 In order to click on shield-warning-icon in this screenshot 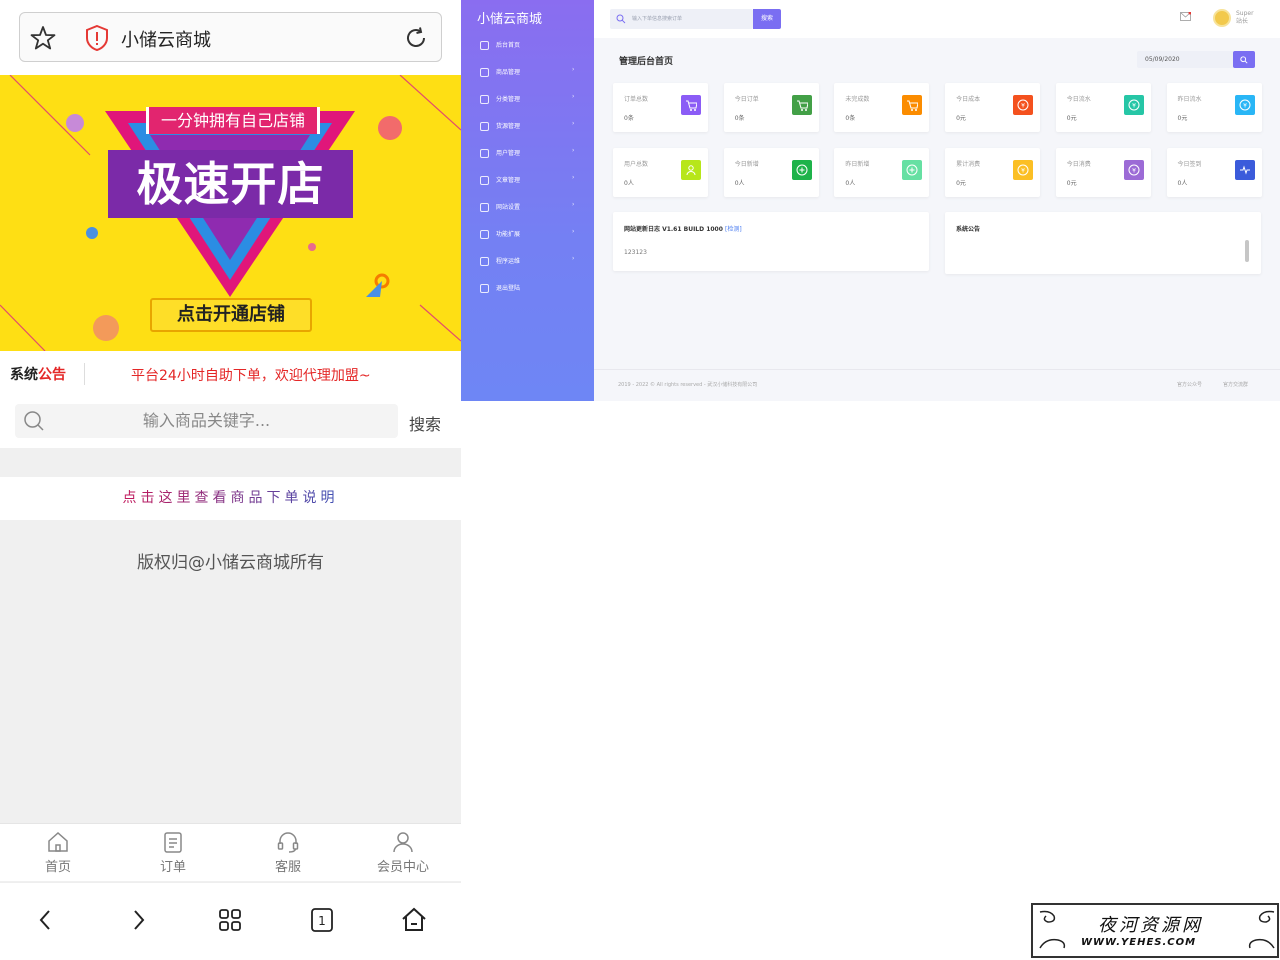, I will do `click(97, 38)`.